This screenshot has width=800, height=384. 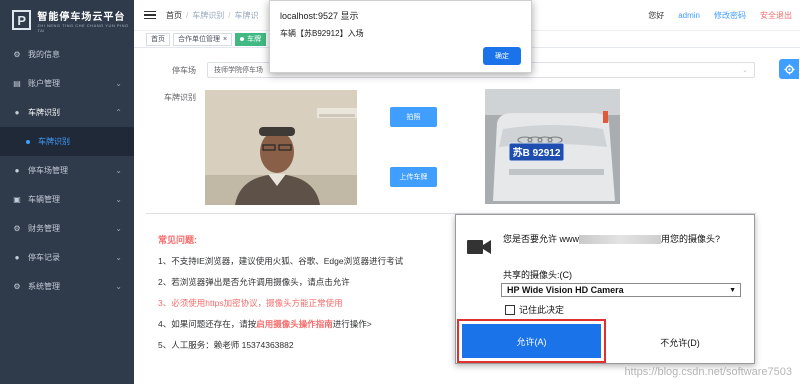 I want to click on chevron-up-icon: ⌃, so click(x=118, y=112).